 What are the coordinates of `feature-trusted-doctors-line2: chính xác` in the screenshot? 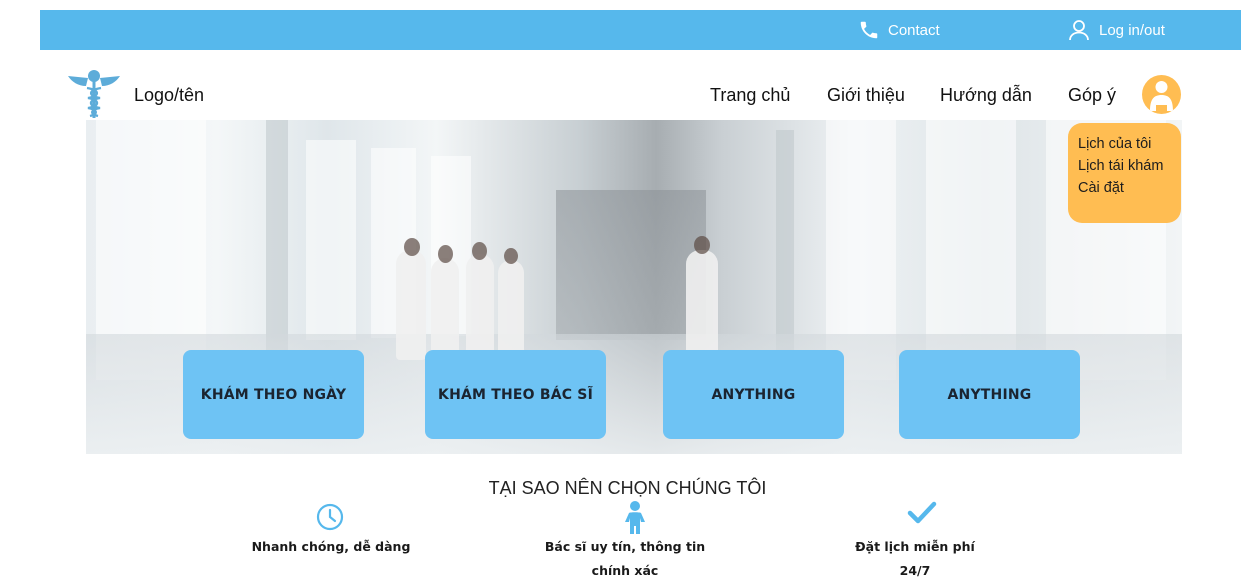 It's located at (625, 570).